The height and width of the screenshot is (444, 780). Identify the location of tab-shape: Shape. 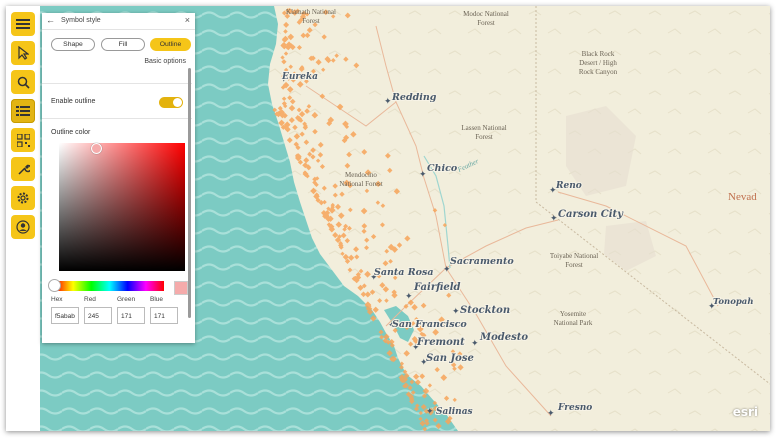
(73, 44).